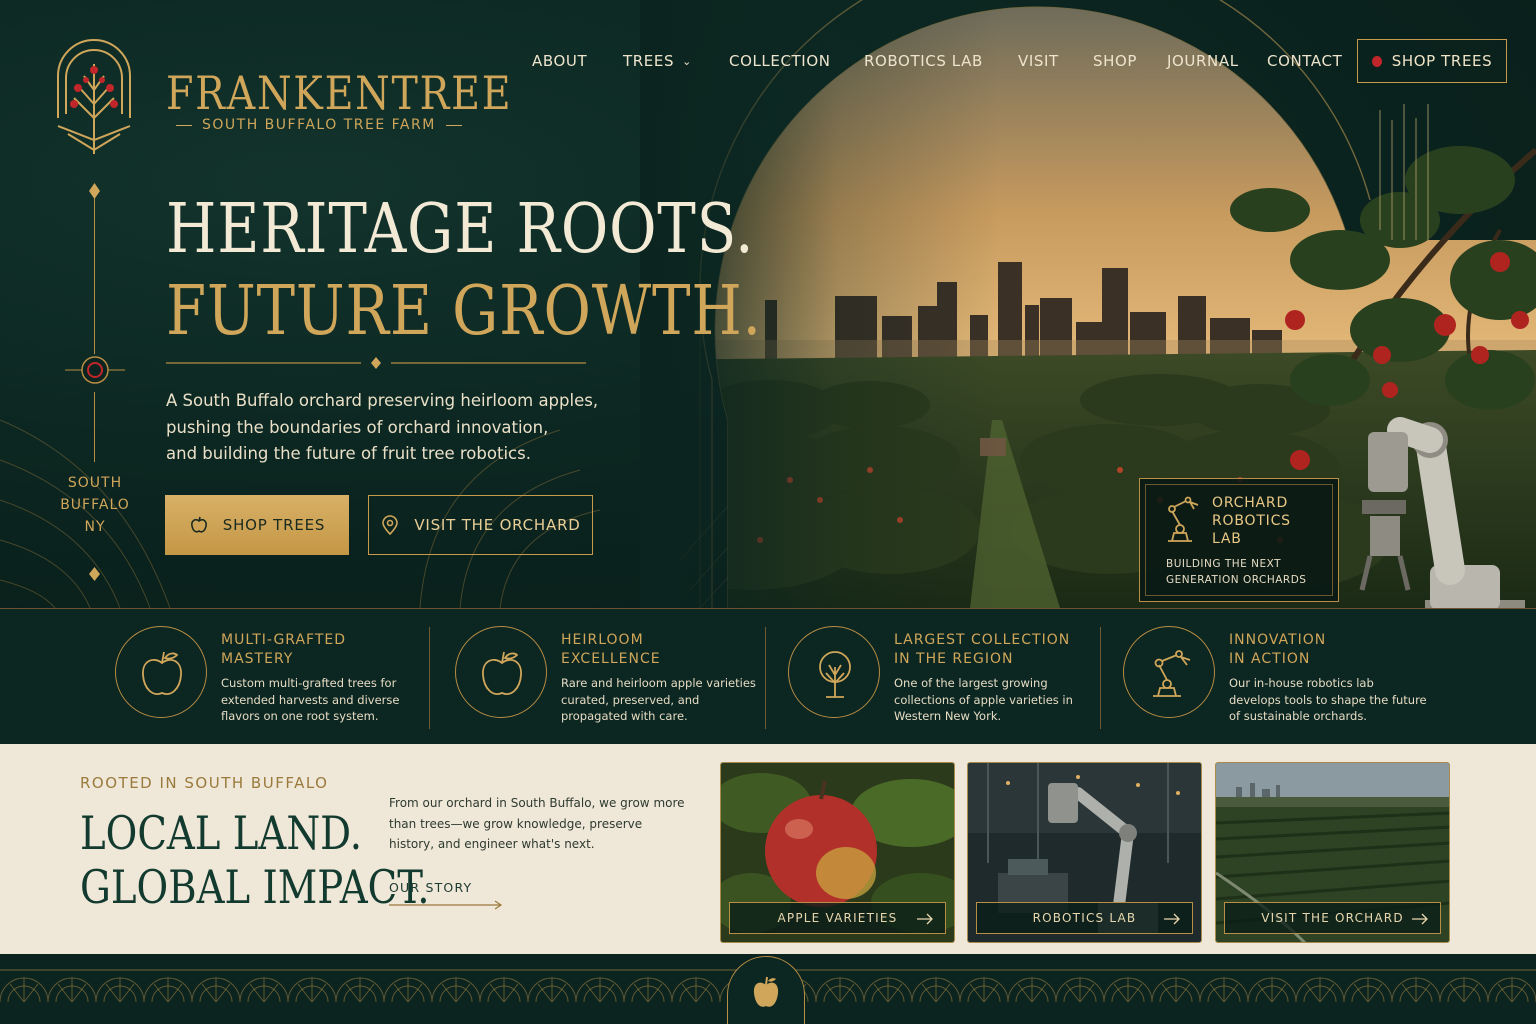 Image resolution: width=1536 pixels, height=1024 pixels. I want to click on visit-orchard-button: VISIT THE ORCHARD, so click(480, 525).